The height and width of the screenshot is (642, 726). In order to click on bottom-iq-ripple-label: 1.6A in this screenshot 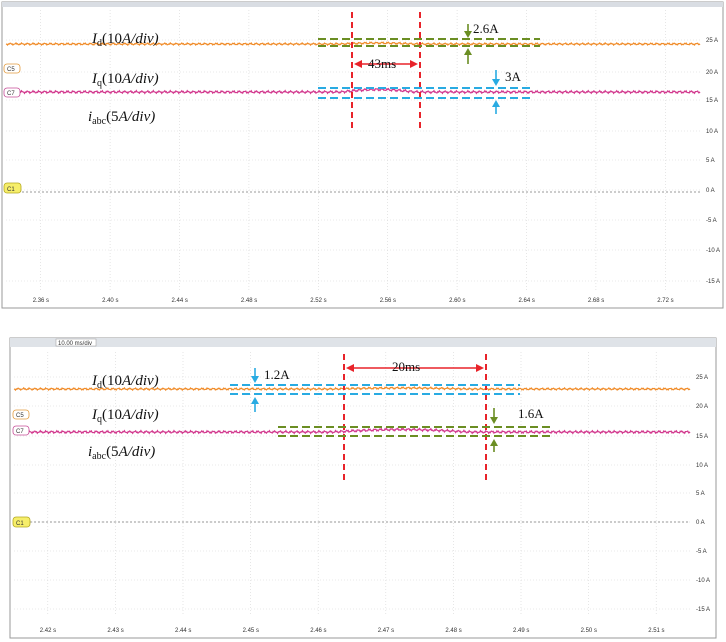, I will do `click(531, 413)`.